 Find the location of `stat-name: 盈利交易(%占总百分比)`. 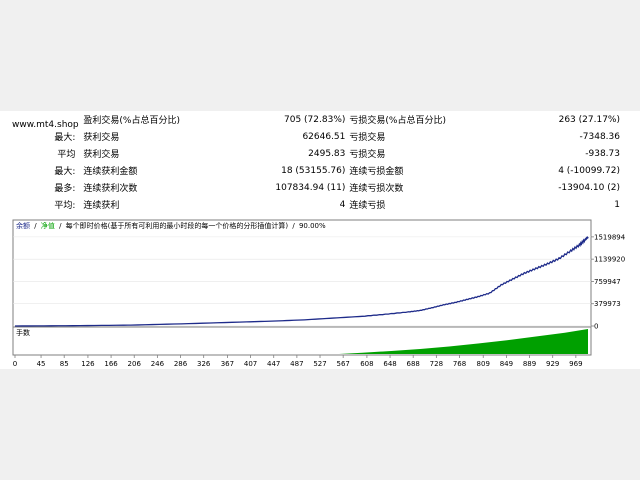

stat-name: 盈利交易(%占总百分比) is located at coordinates (131, 121).